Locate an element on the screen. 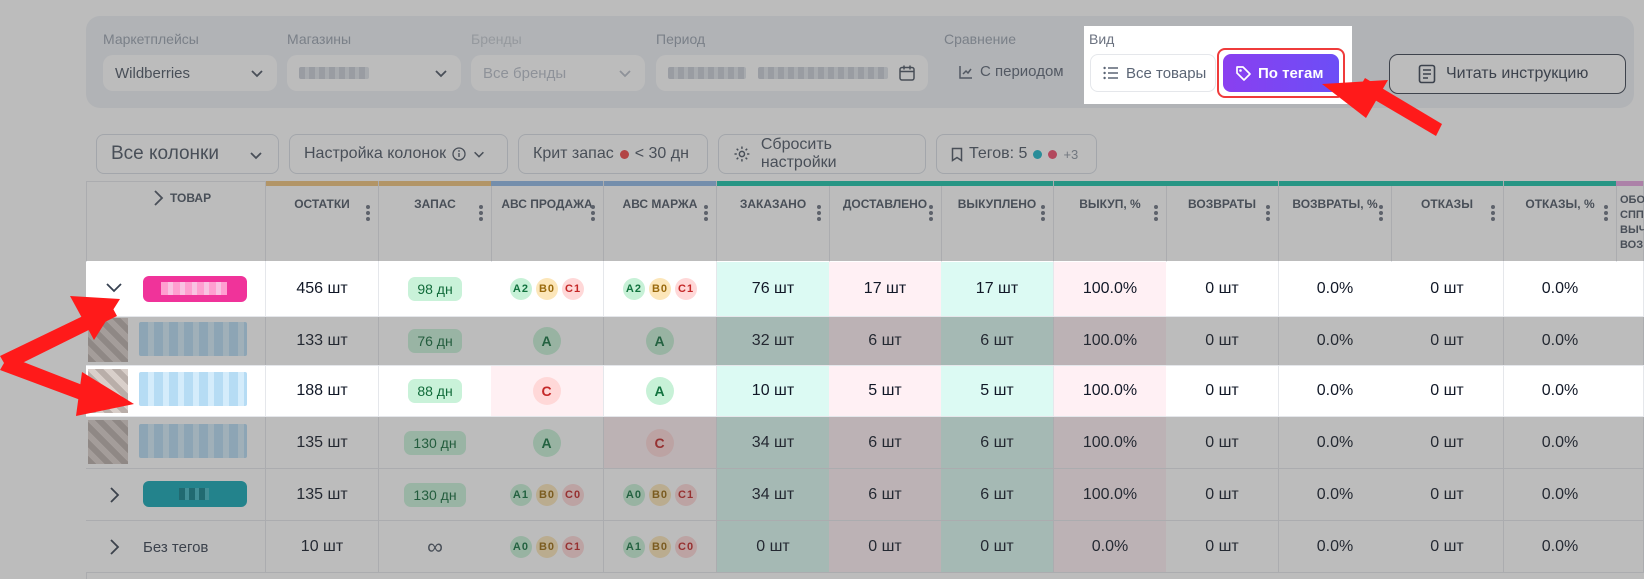 This screenshot has width=1644, height=579. metric-value: 76 шт is located at coordinates (773, 288).